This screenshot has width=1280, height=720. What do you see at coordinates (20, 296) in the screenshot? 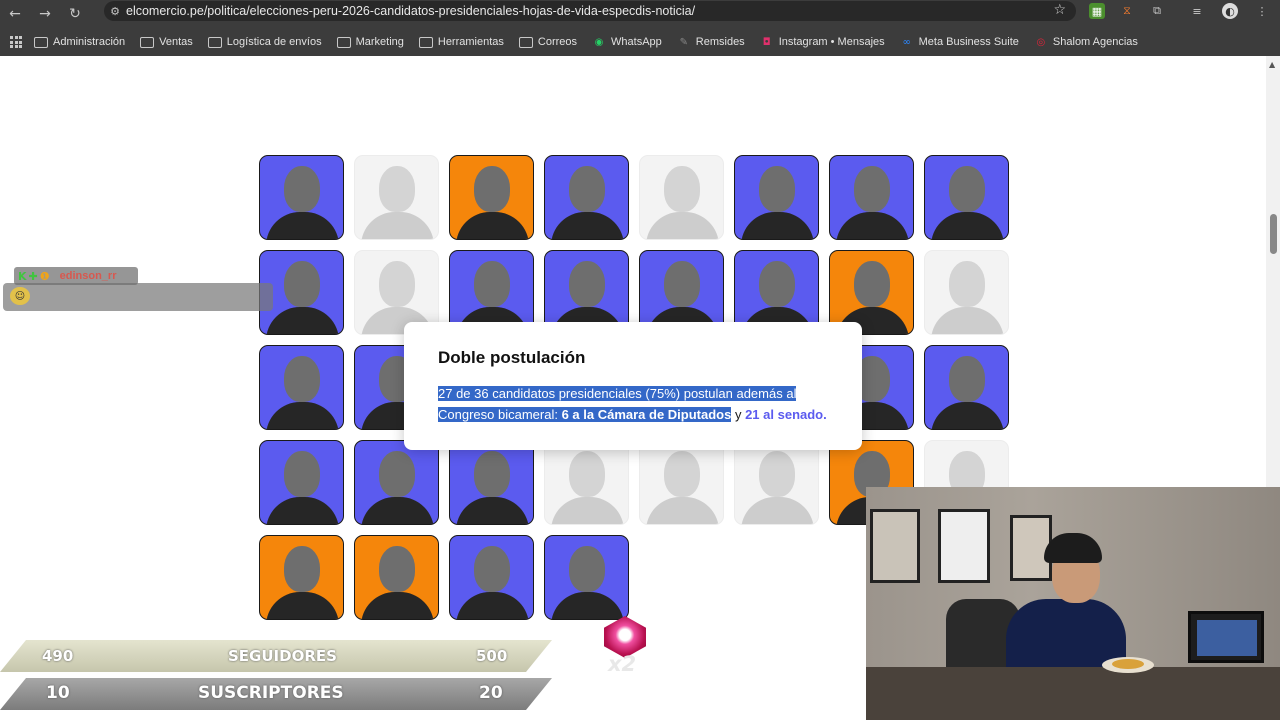
I see `emote-icon: ☺` at bounding box center [20, 296].